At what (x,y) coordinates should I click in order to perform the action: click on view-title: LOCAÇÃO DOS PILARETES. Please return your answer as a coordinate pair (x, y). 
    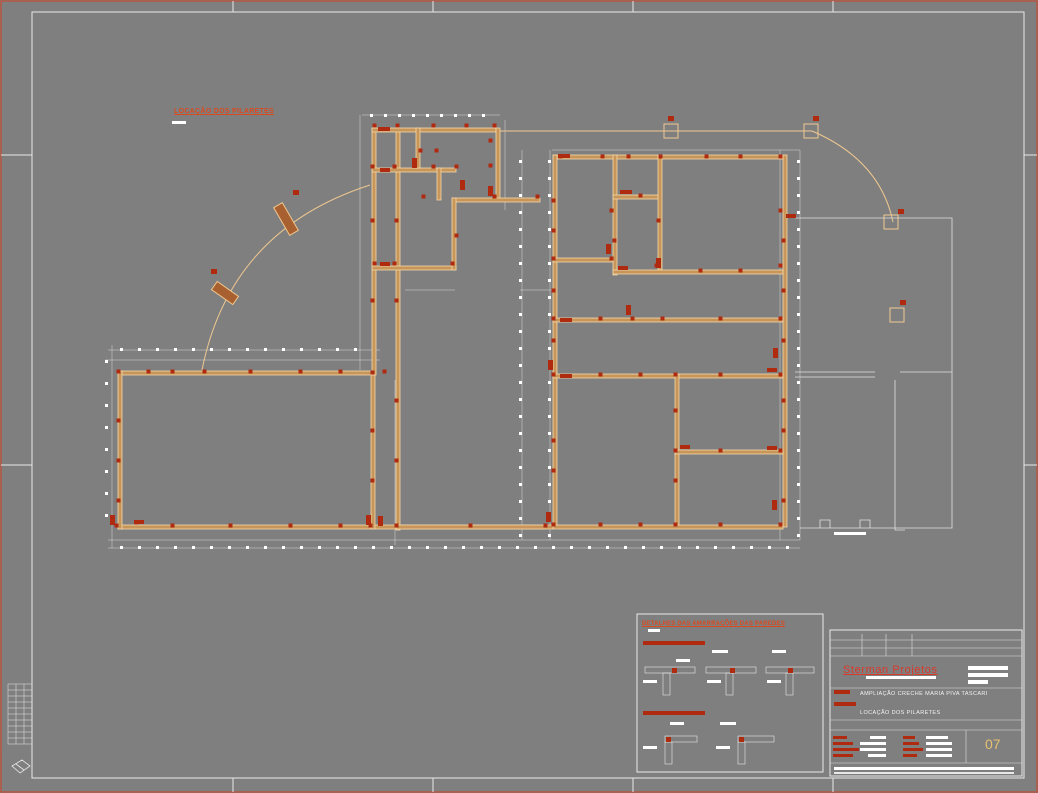
    Looking at the image, I should click on (224, 111).